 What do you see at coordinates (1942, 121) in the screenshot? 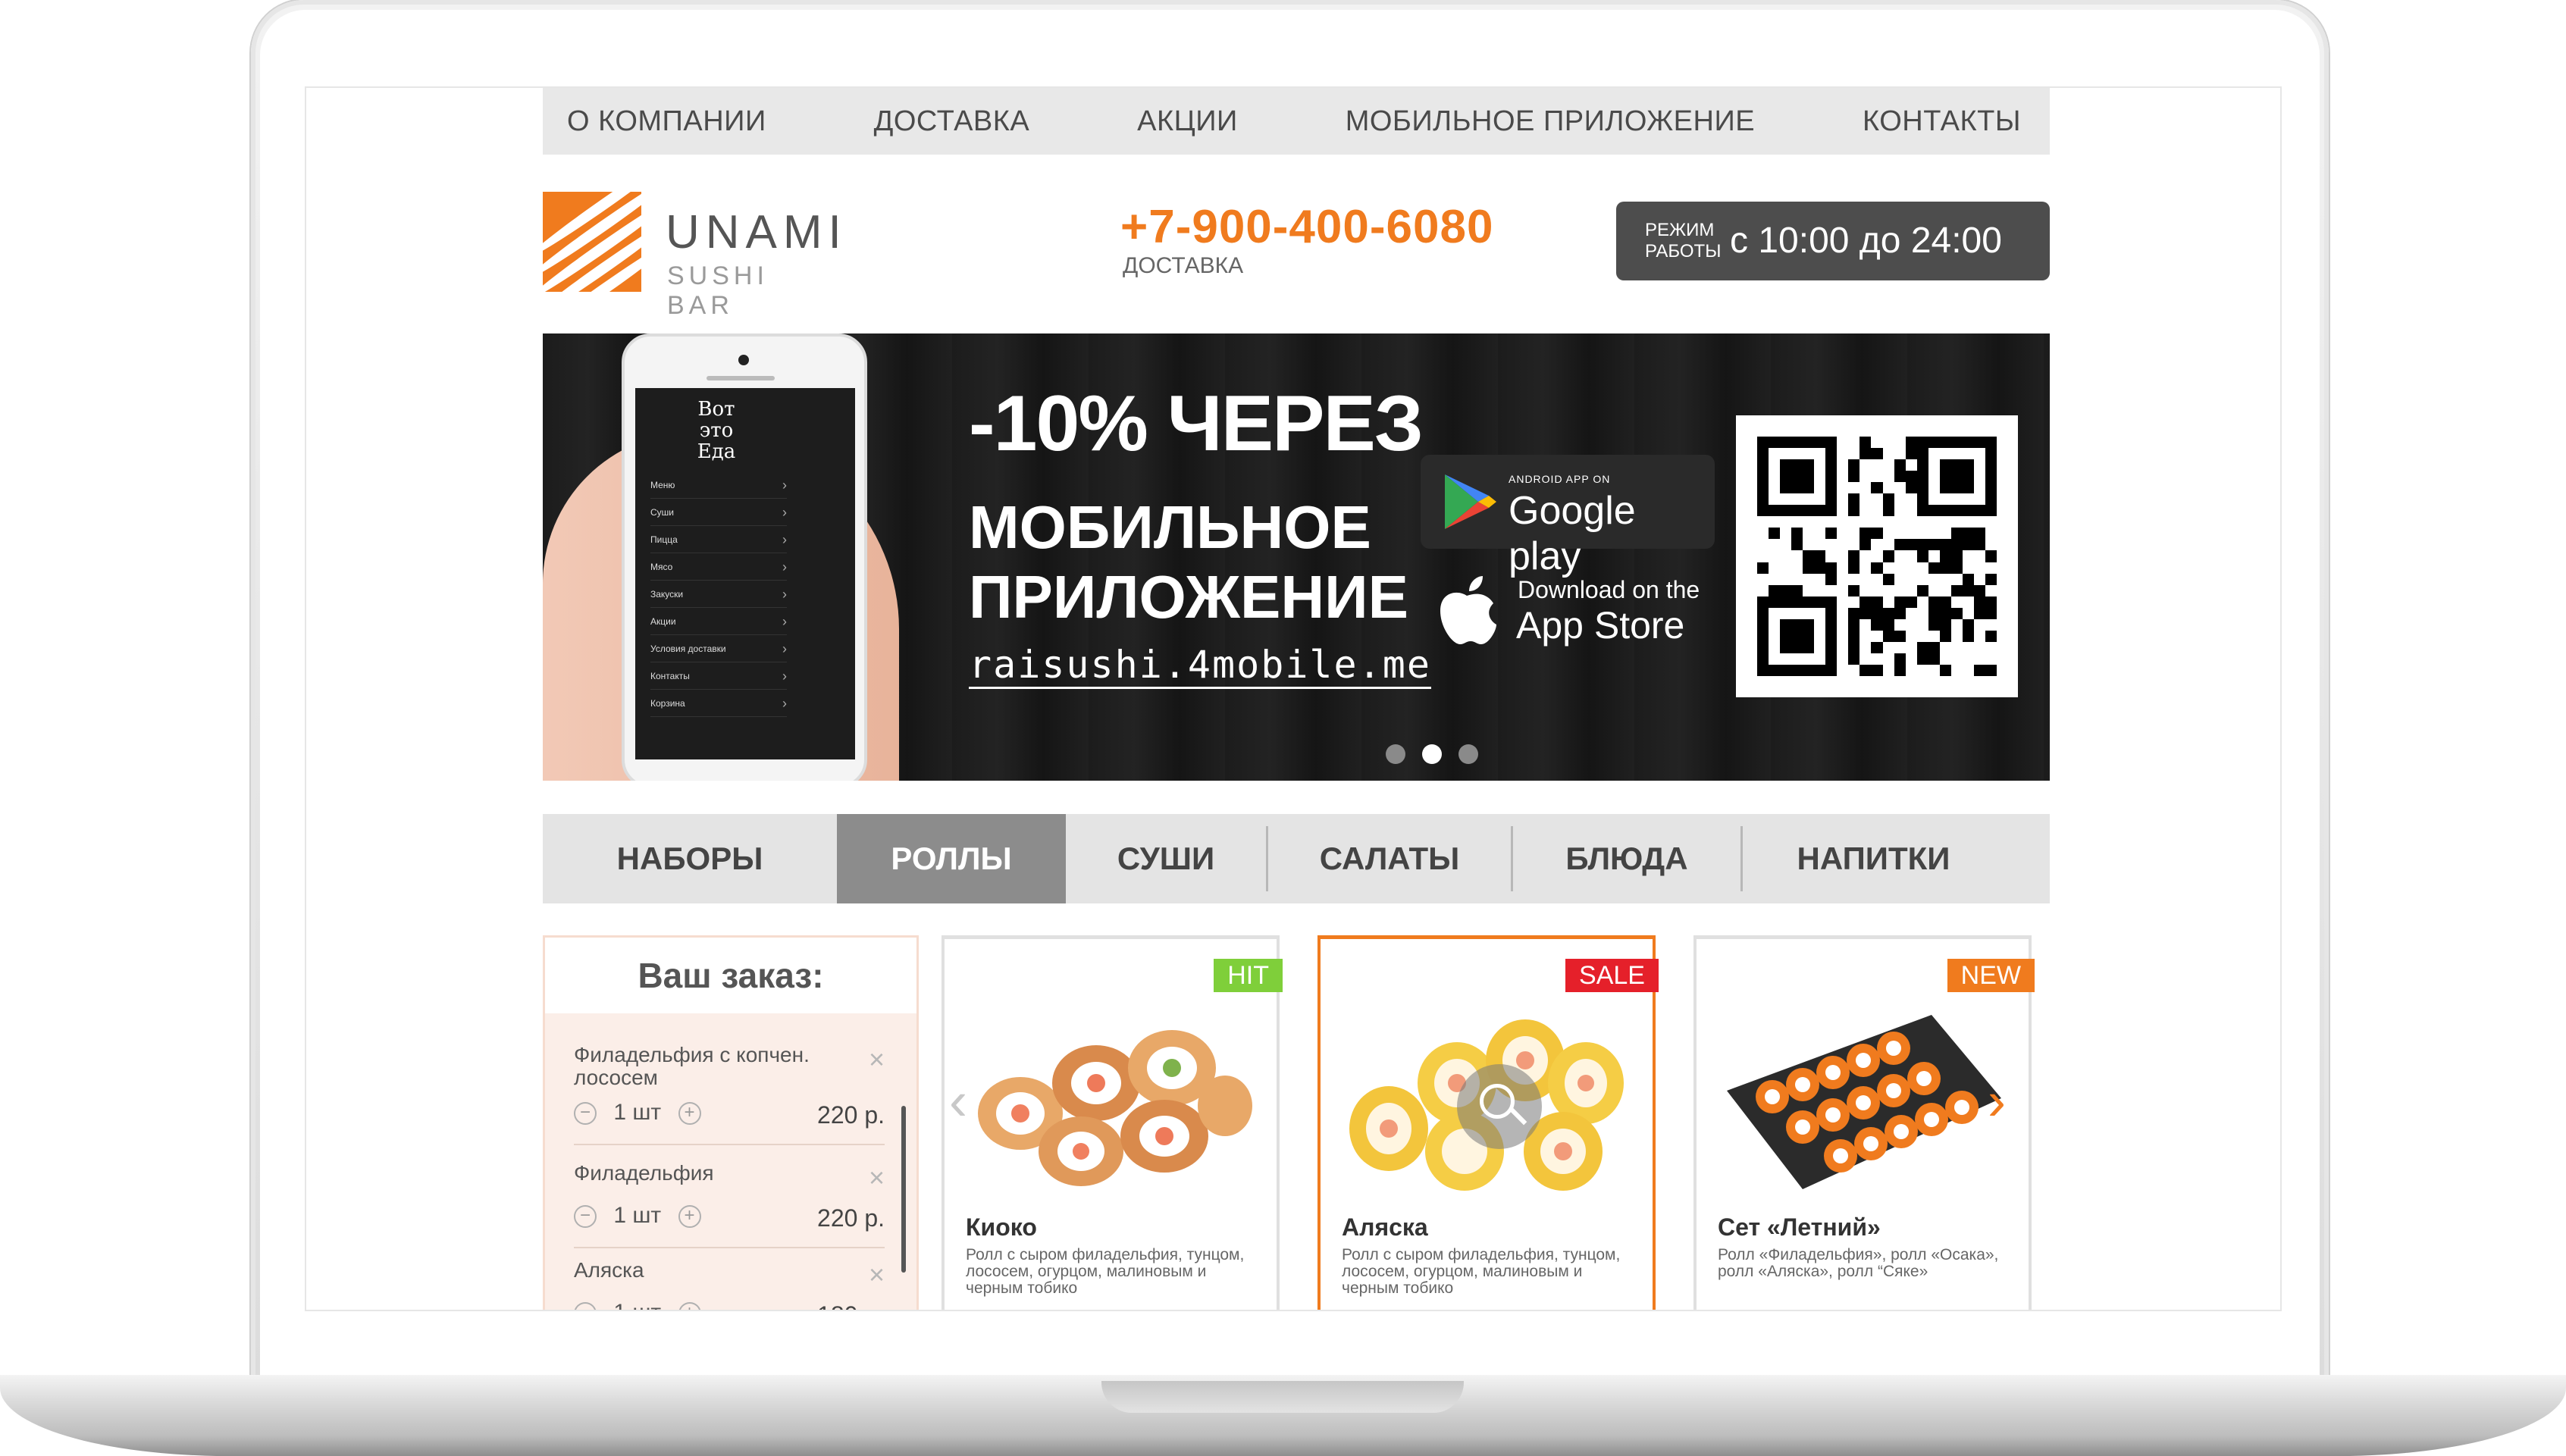
I see `nav-contacts: КОНТАКТЫ` at bounding box center [1942, 121].